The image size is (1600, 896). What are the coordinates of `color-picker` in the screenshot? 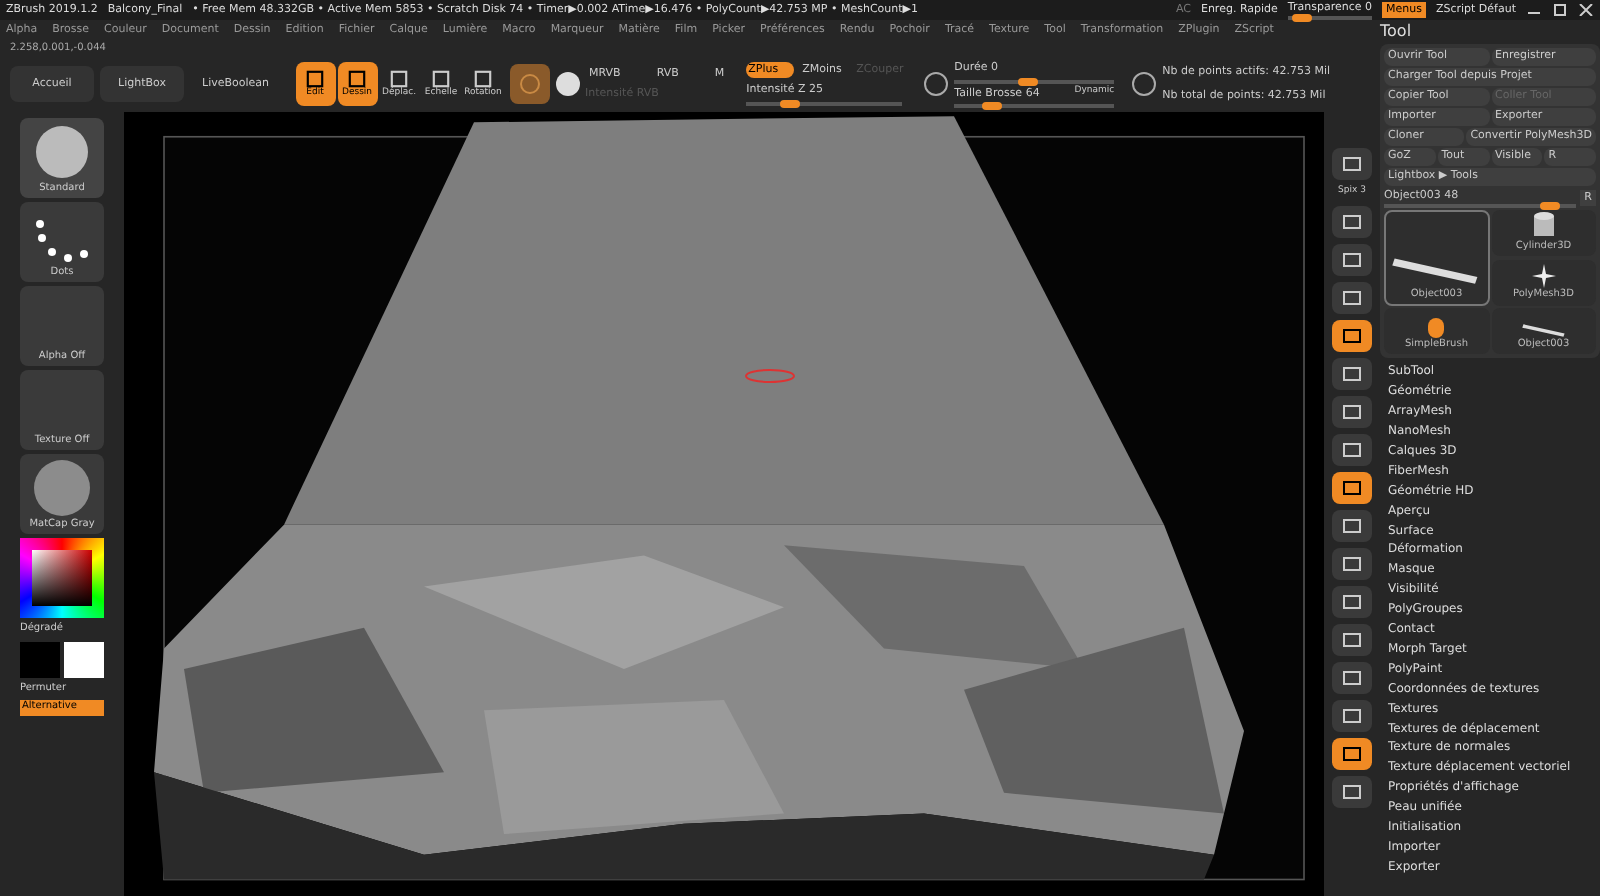 It's located at (62, 578).